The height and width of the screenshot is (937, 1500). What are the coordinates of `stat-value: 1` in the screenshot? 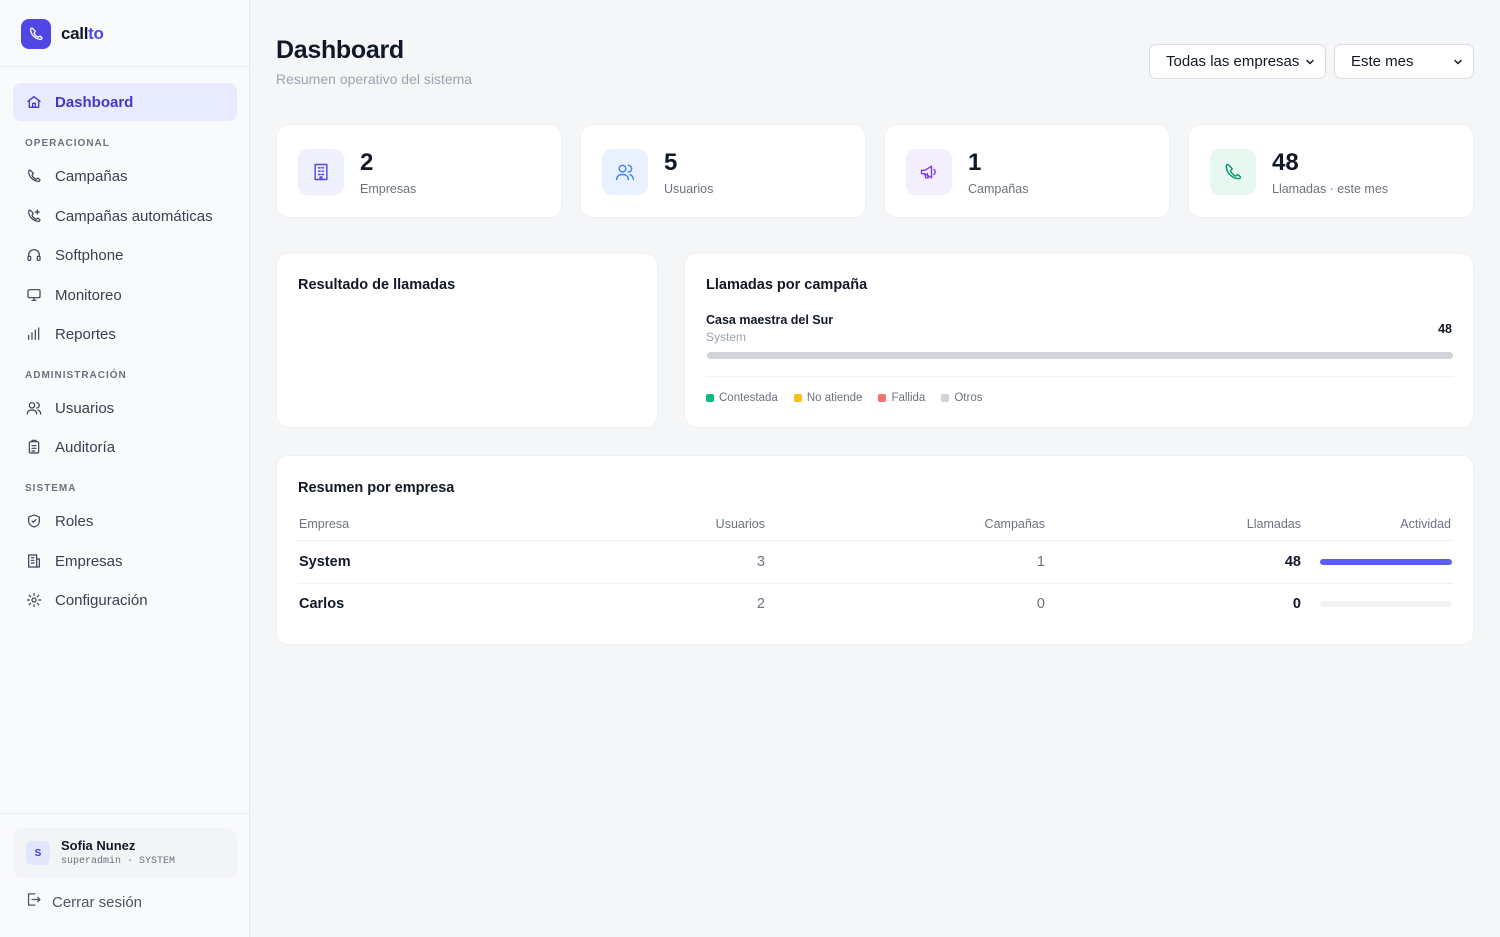 It's located at (975, 162).